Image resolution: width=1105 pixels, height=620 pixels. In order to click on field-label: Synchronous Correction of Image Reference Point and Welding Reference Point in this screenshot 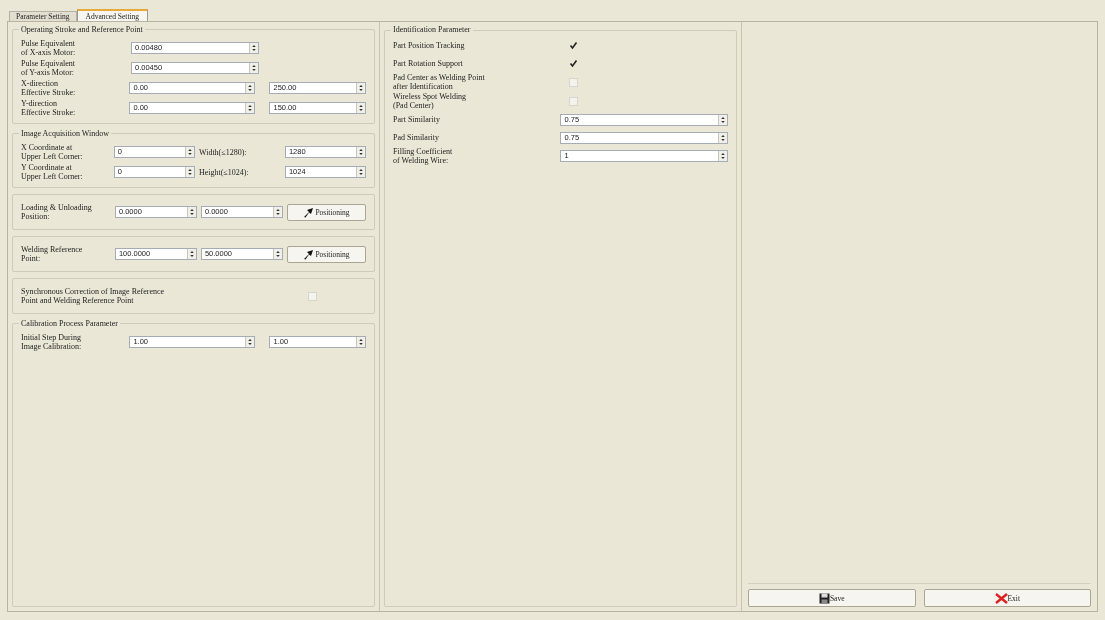, I will do `click(93, 296)`.